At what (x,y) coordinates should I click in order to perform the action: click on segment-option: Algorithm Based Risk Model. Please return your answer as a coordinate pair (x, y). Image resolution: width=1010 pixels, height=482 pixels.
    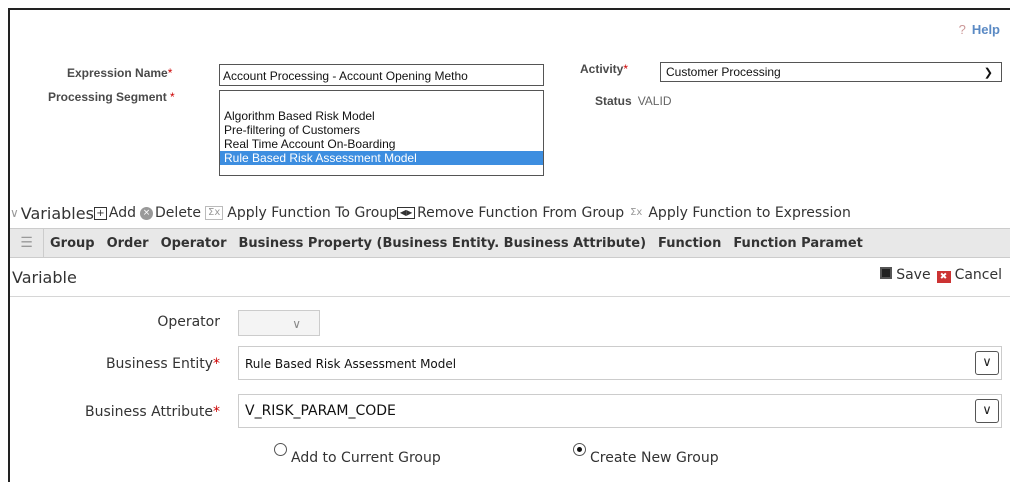
    Looking at the image, I should click on (381, 116).